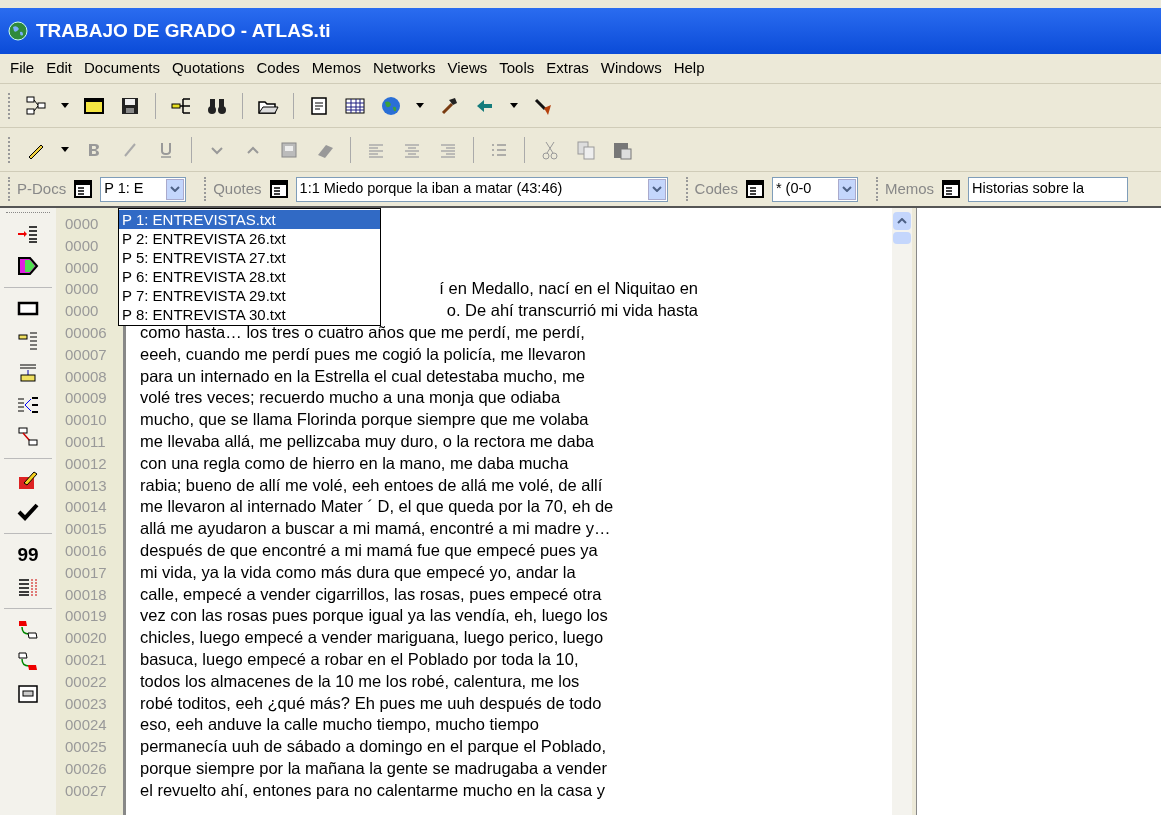 The height and width of the screenshot is (815, 1161). Describe the element at coordinates (517, 68) in the screenshot. I see `menu-item: Tools` at that location.